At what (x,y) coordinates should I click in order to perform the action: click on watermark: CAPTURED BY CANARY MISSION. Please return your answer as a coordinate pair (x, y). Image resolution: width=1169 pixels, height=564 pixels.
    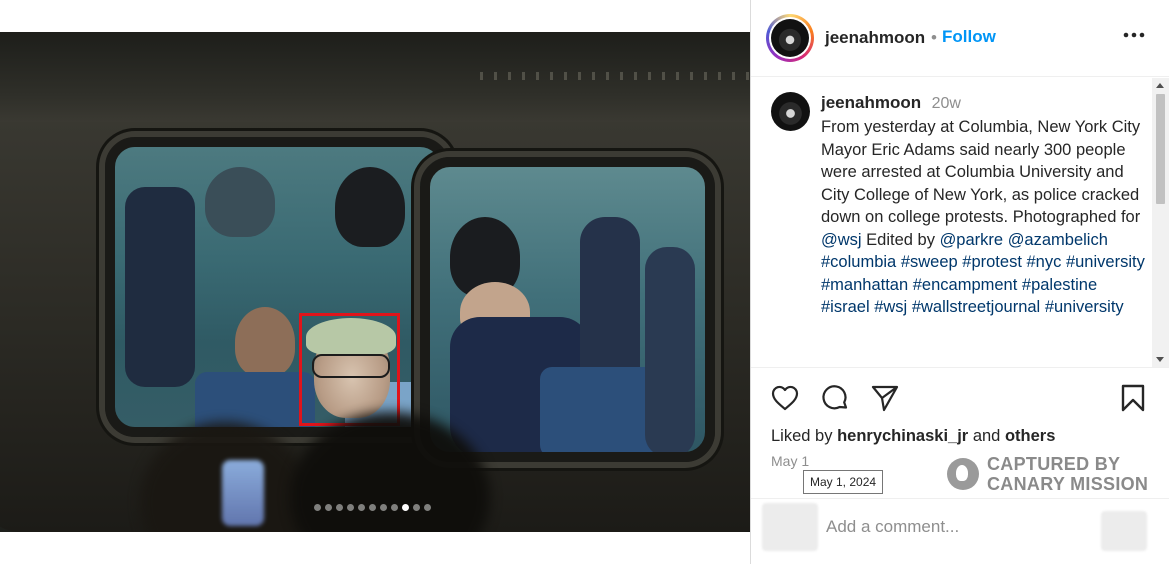
    Looking at the image, I should click on (1047, 474).